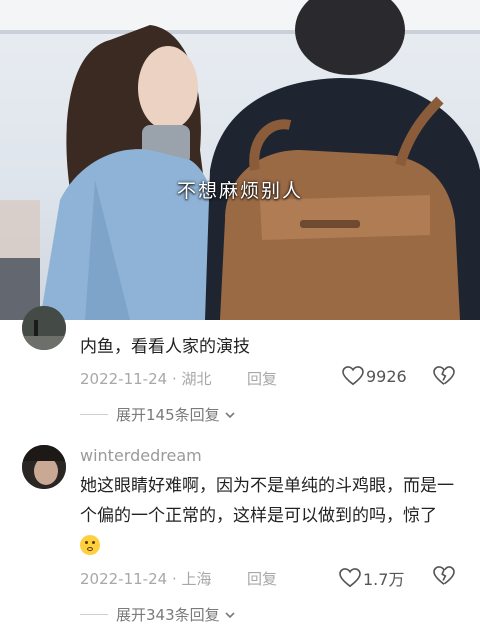 This screenshot has width=480, height=641. I want to click on like-count: 9926, so click(386, 376).